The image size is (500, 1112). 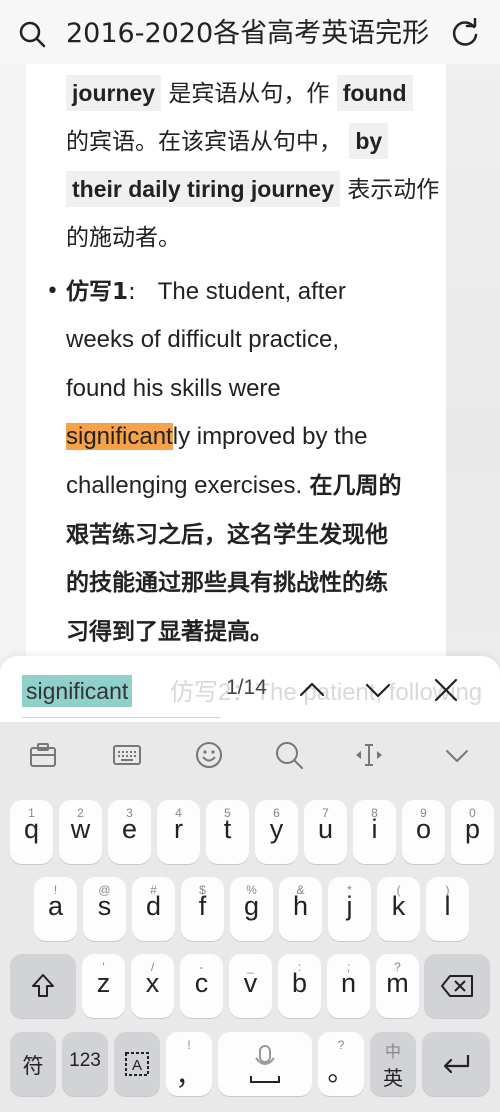 I want to click on key-label: y, so click(x=276, y=829).